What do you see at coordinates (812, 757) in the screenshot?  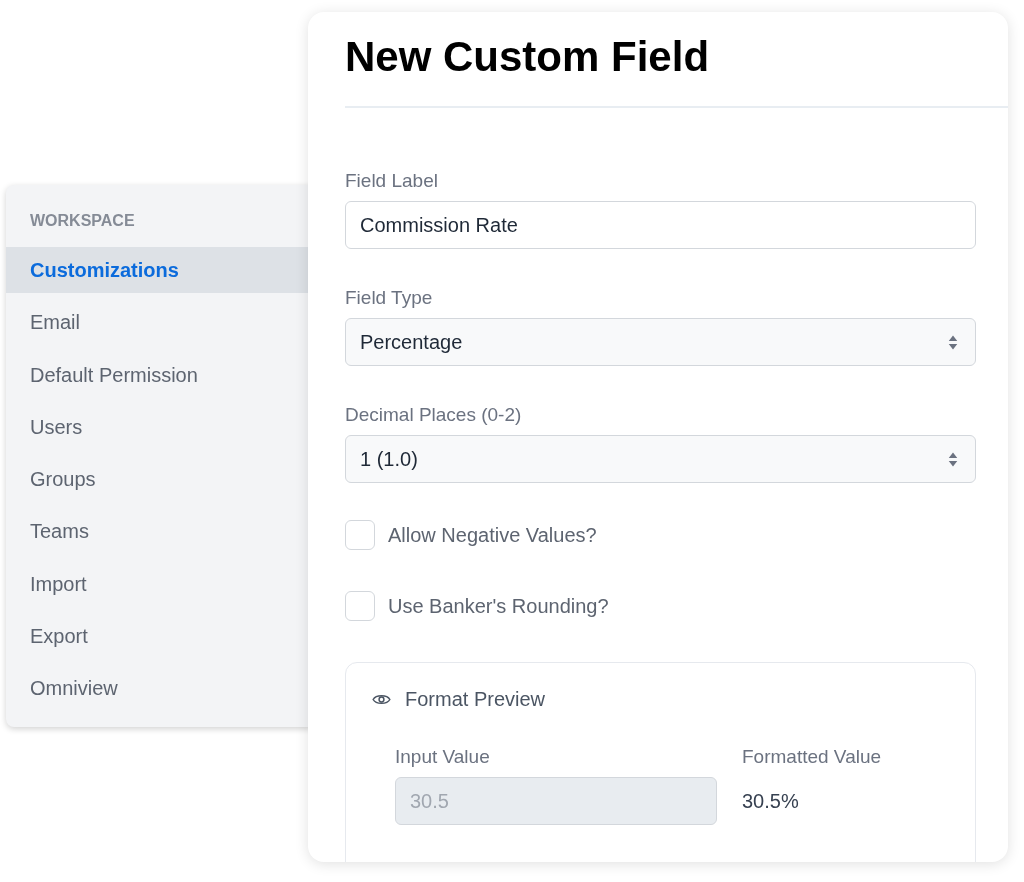 I see `formatted-value-label: Formatted Value` at bounding box center [812, 757].